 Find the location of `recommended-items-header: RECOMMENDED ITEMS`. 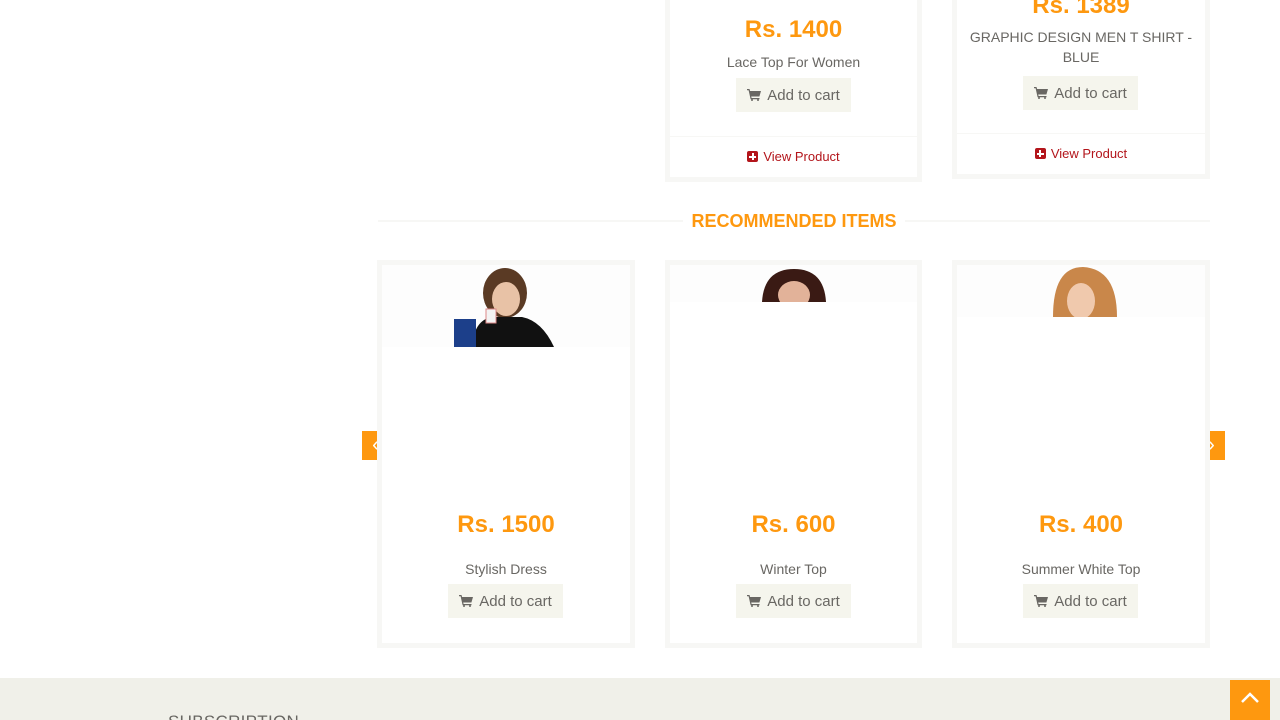

recommended-items-header: RECOMMENDED ITEMS is located at coordinates (794, 221).